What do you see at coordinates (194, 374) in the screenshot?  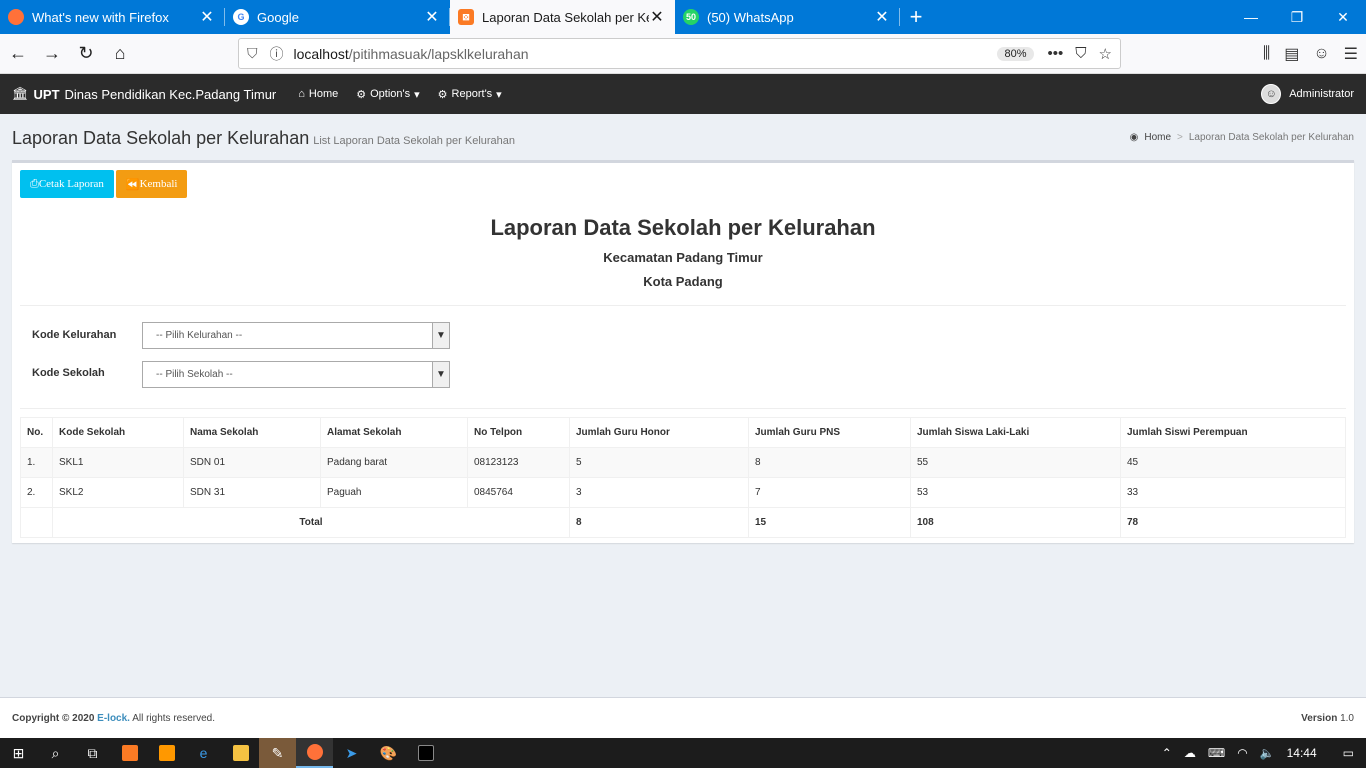 I see `sekolah-select-value: -- Pilih Sekolah --` at bounding box center [194, 374].